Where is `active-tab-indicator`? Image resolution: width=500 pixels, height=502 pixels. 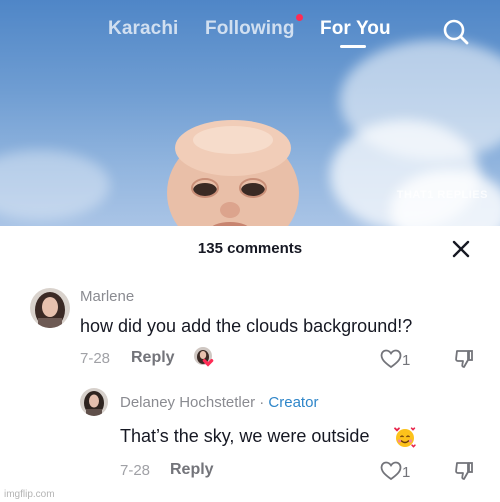 active-tab-indicator is located at coordinates (353, 46).